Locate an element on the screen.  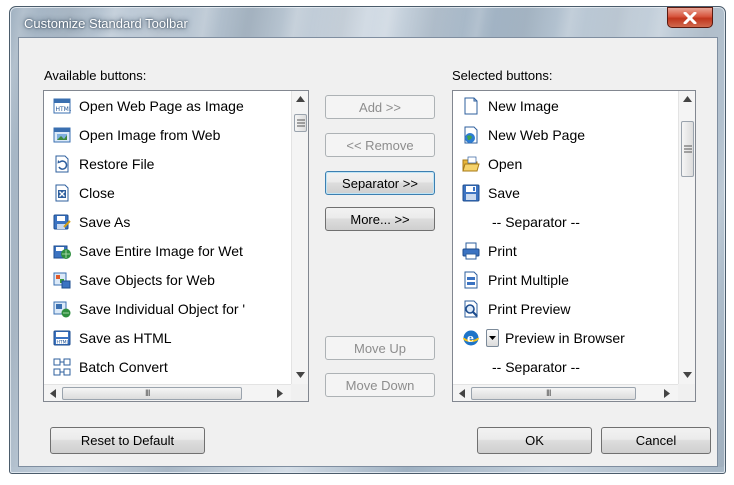
list-item-label: Open Web Page as Image is located at coordinates (161, 105).